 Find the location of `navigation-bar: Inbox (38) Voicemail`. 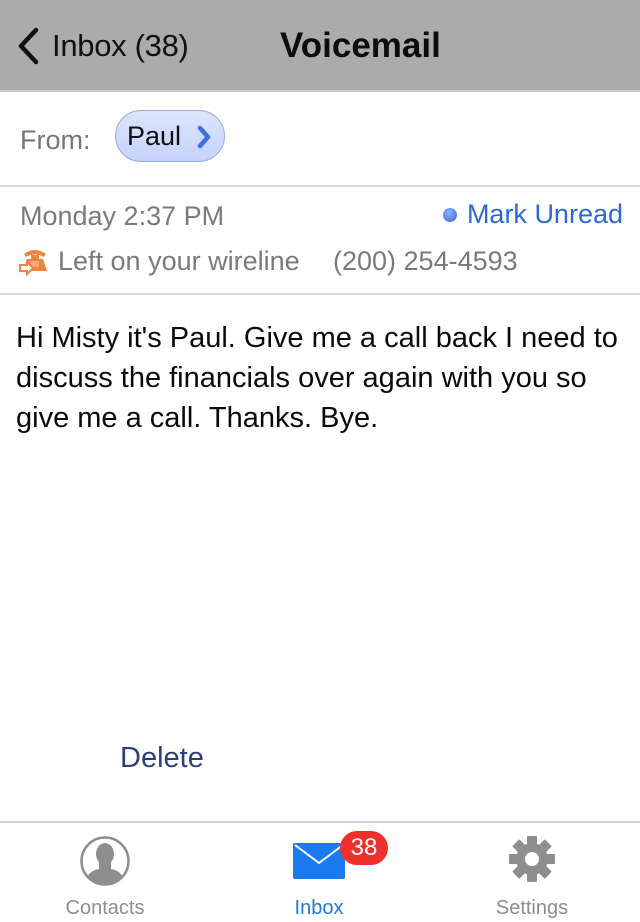

navigation-bar: Inbox (38) Voicemail is located at coordinates (320, 46).